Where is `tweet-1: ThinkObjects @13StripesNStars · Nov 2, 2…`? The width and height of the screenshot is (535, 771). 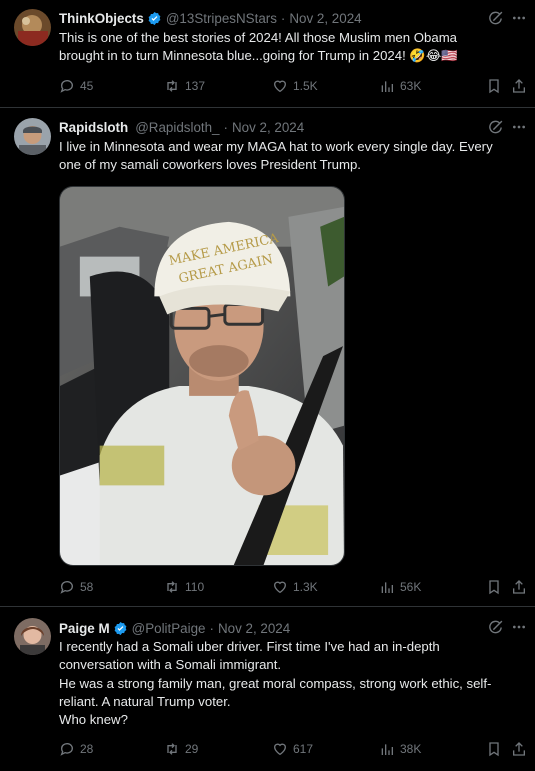 tweet-1: ThinkObjects @13StripesNStars · Nov 2, 2… is located at coordinates (267, 53).